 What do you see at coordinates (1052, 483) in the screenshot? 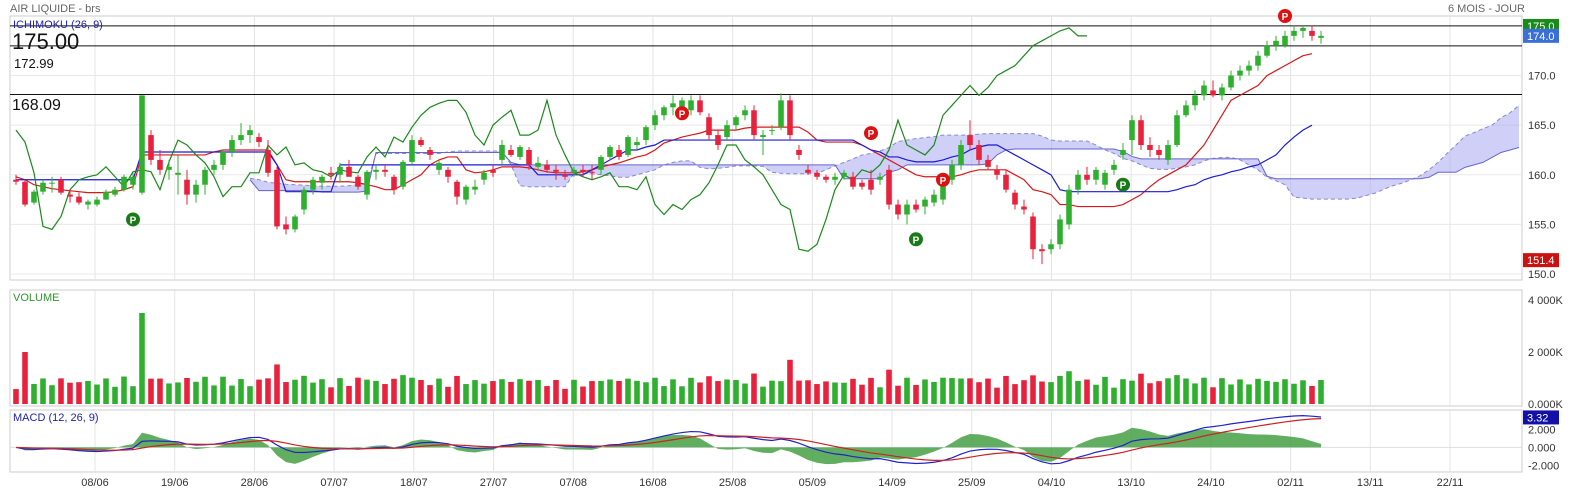
I see `x-tick-label: 04/10` at bounding box center [1052, 483].